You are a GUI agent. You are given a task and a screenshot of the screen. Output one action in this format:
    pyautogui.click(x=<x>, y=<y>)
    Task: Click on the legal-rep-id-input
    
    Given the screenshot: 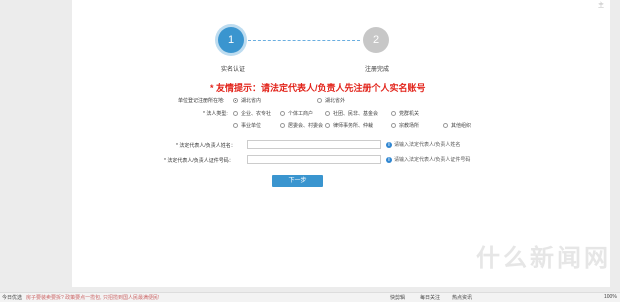 What is the action you would take?
    pyautogui.click(x=314, y=159)
    